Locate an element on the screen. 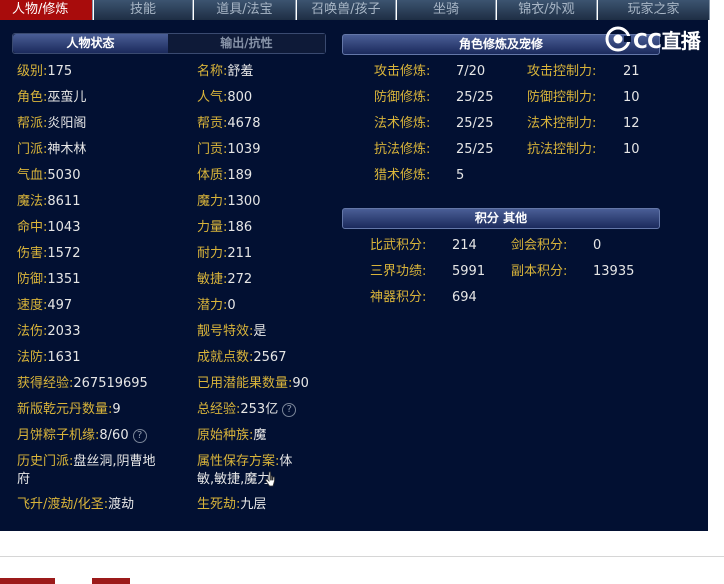 This screenshot has height=584, width=724. status-right-label: 力量: is located at coordinates (212, 227).